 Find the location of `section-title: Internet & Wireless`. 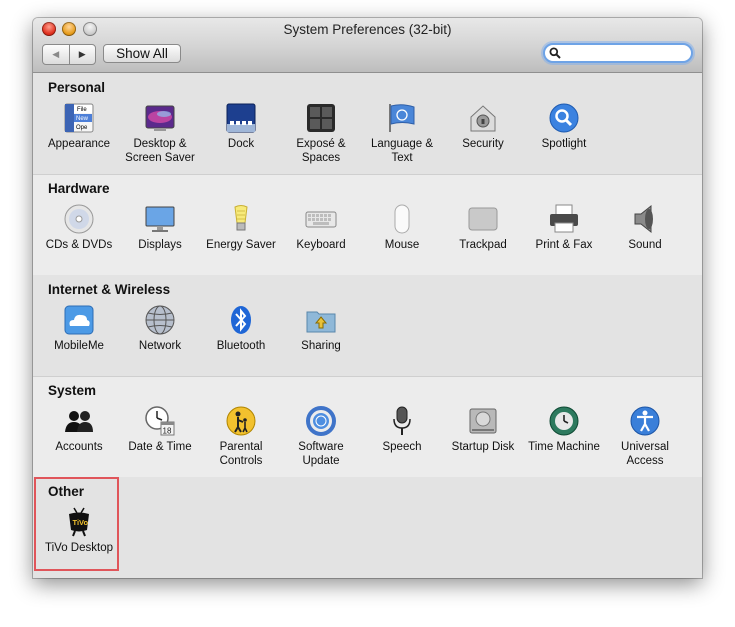

section-title: Internet & Wireless is located at coordinates (109, 289).